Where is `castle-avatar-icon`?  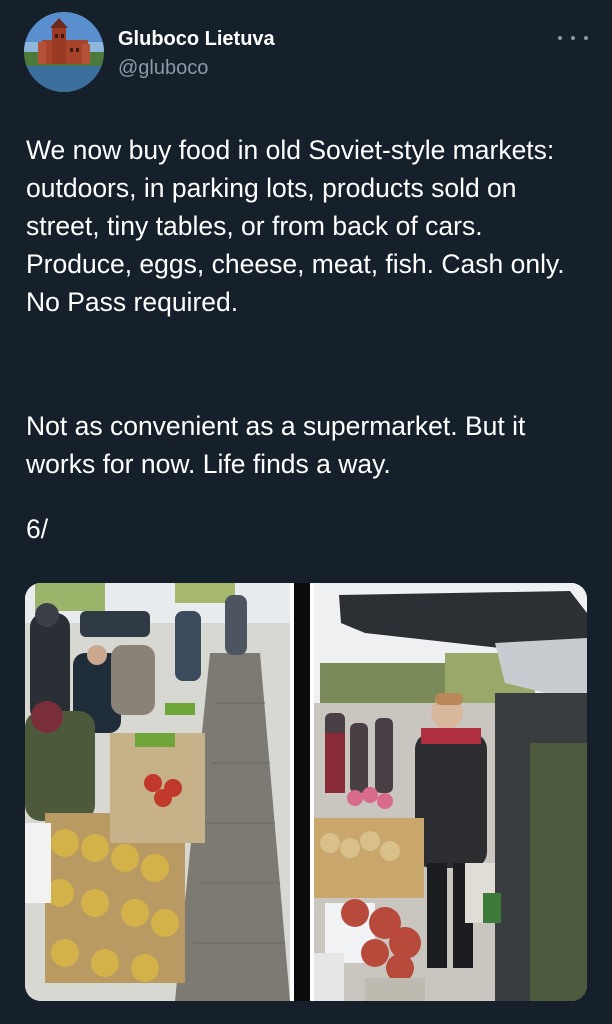
castle-avatar-icon is located at coordinates (64, 52).